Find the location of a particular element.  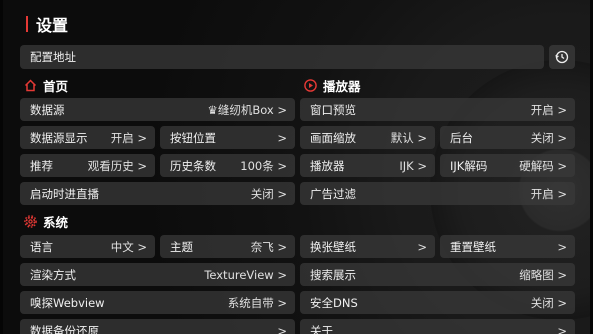

player-value: IJK > is located at coordinates (413, 165).